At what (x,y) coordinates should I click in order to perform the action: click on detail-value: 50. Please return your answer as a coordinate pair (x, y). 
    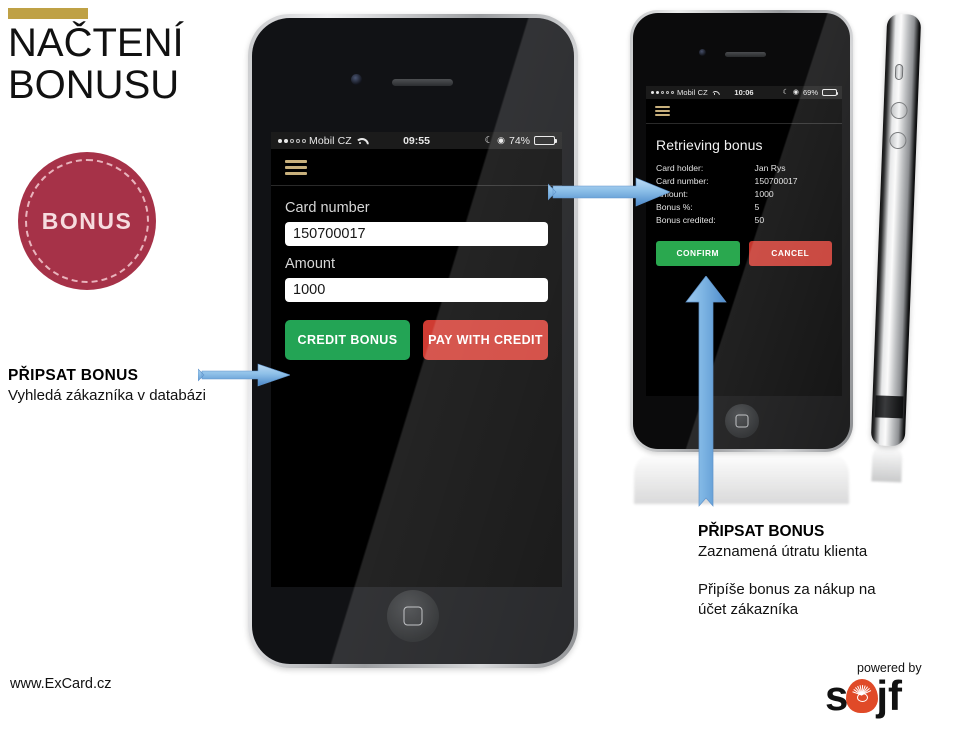
    Looking at the image, I should click on (759, 219).